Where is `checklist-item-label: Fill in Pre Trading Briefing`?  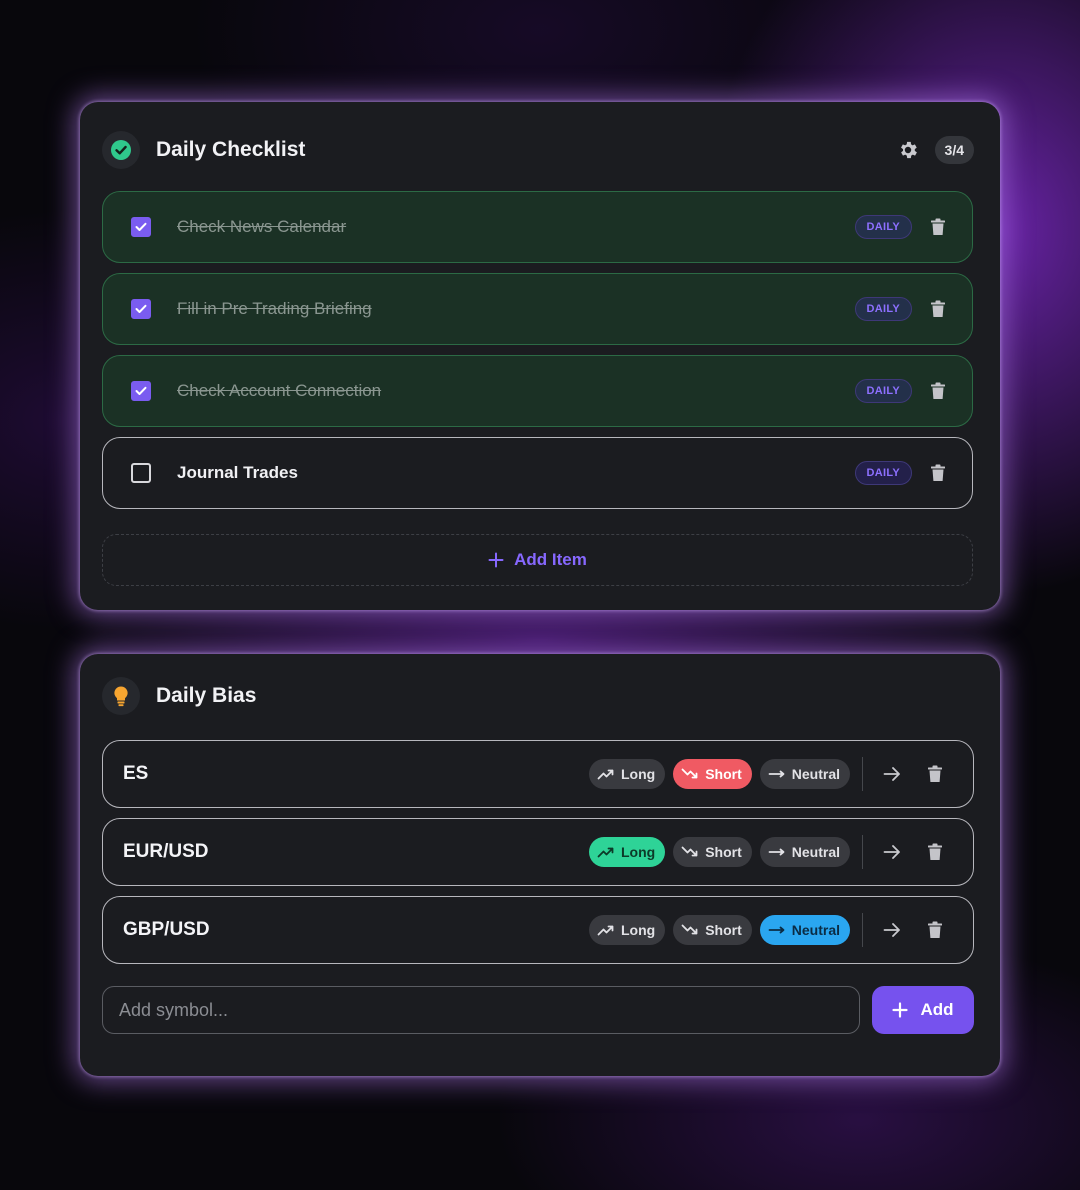
checklist-item-label: Fill in Pre Trading Briefing is located at coordinates (274, 308).